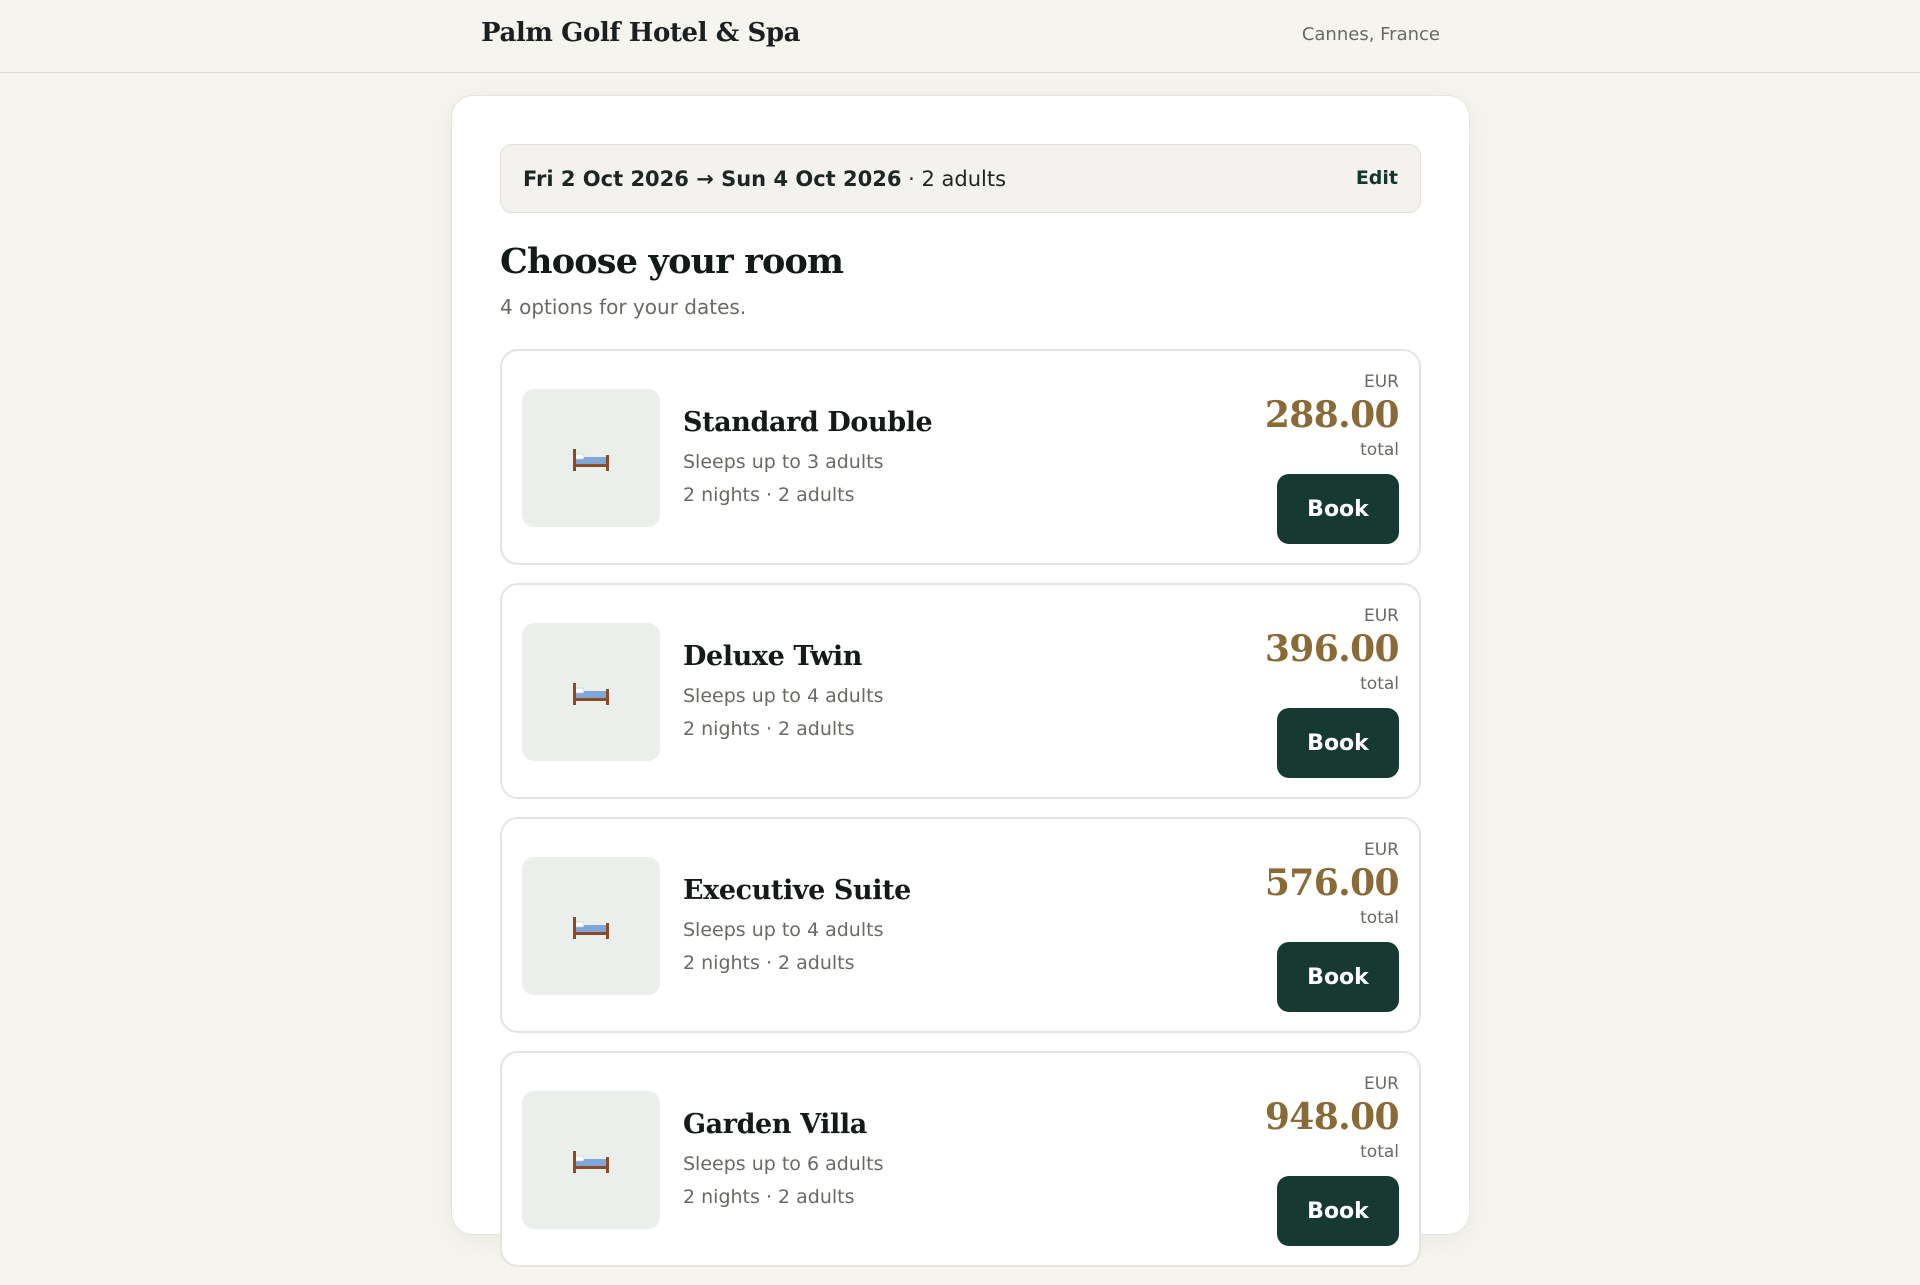 The height and width of the screenshot is (1285, 1920). I want to click on room-price: EUR 288.00 total, so click(1332, 417).